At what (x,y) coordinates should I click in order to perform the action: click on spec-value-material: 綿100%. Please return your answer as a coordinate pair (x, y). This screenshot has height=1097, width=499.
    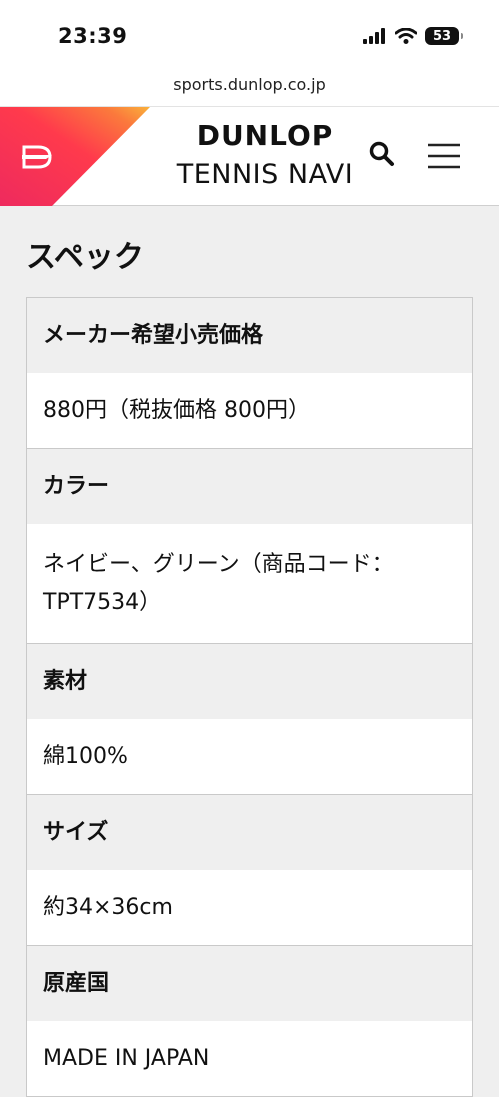
    Looking at the image, I should click on (249, 757).